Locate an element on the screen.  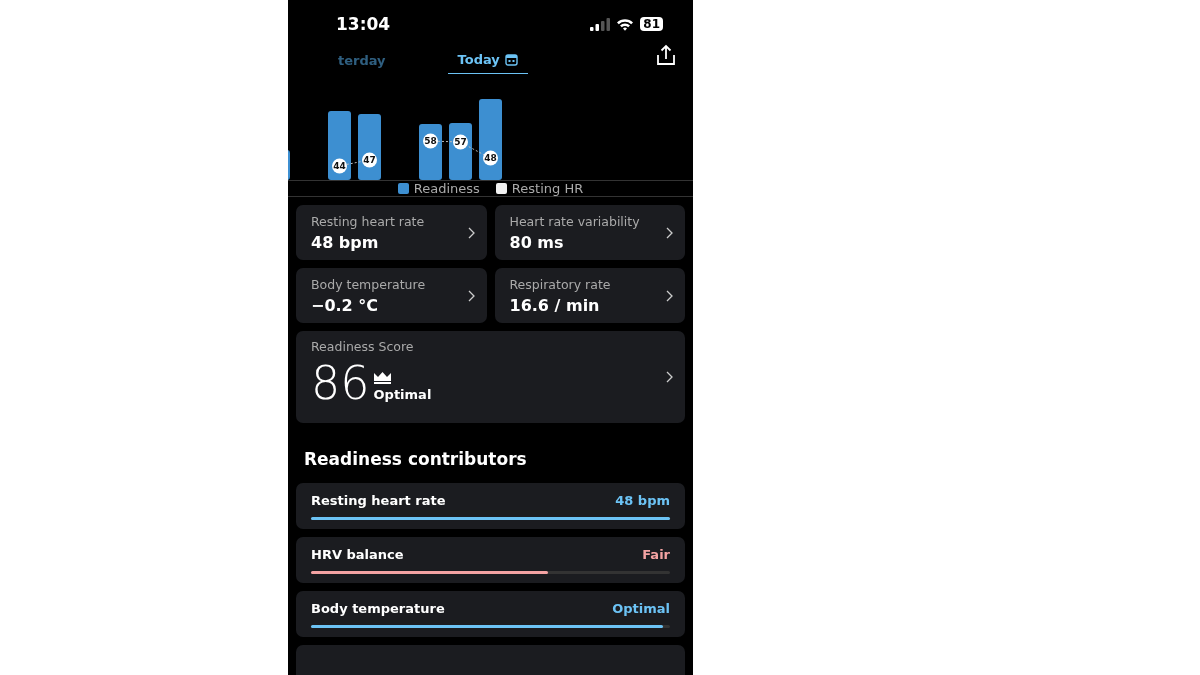
metric-label: Heart rate variability is located at coordinates (574, 221).